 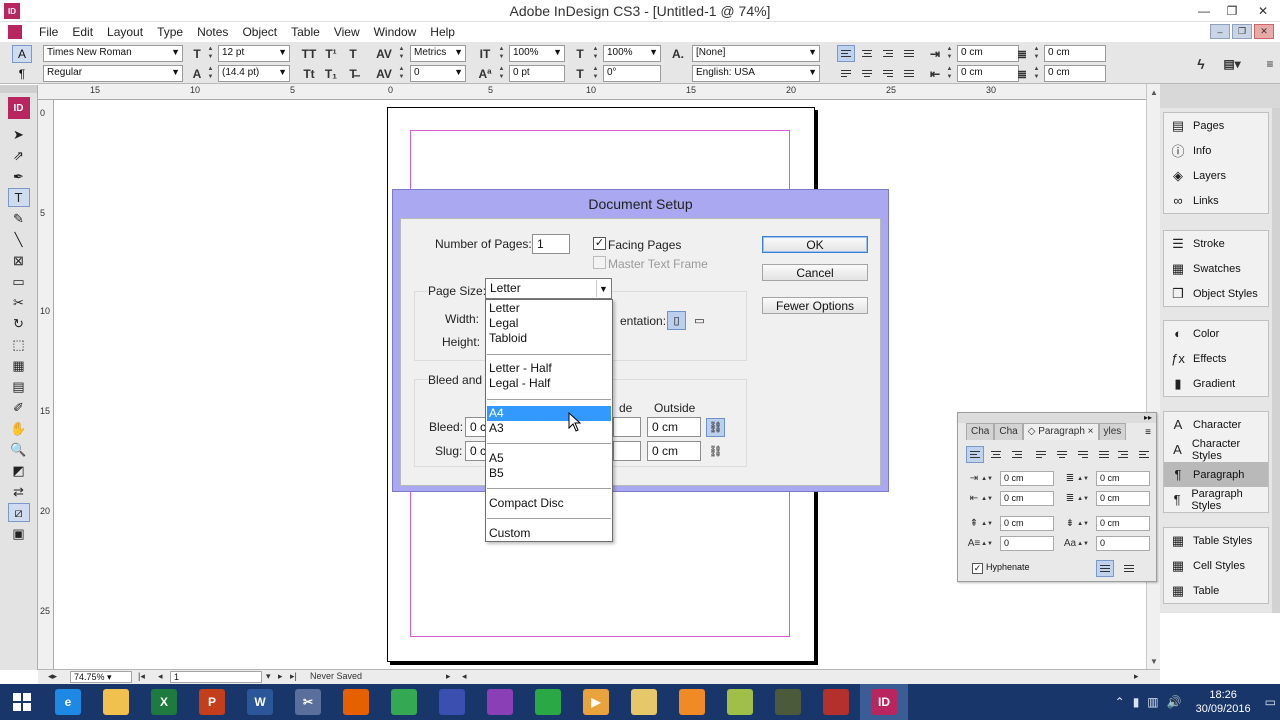 I want to click on pp-adobe-paragraph-button, so click(x=1129, y=568).